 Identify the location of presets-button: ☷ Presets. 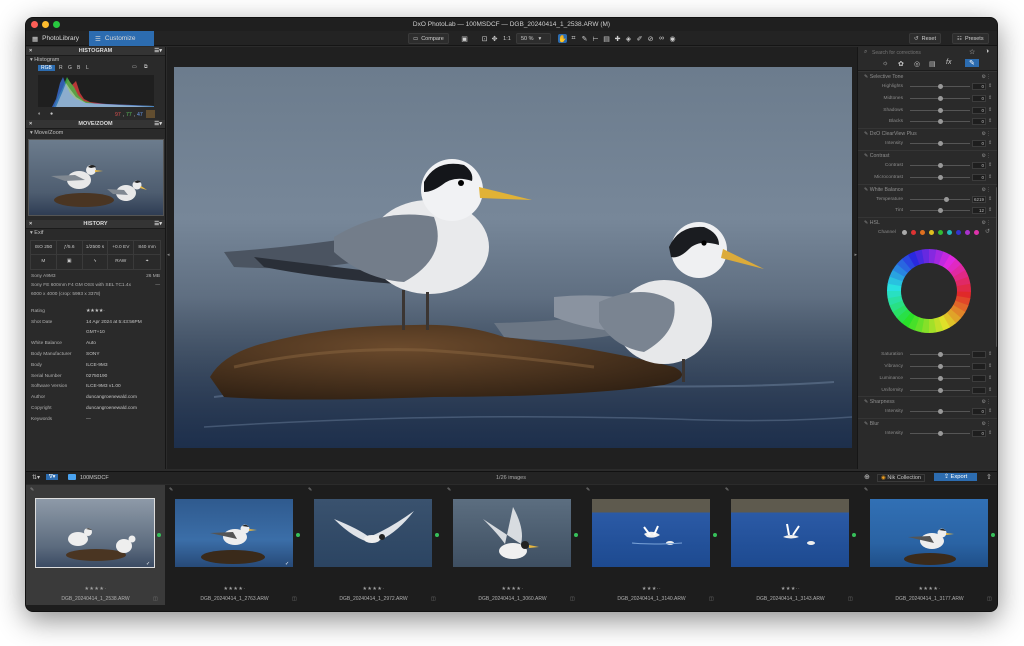
(970, 38).